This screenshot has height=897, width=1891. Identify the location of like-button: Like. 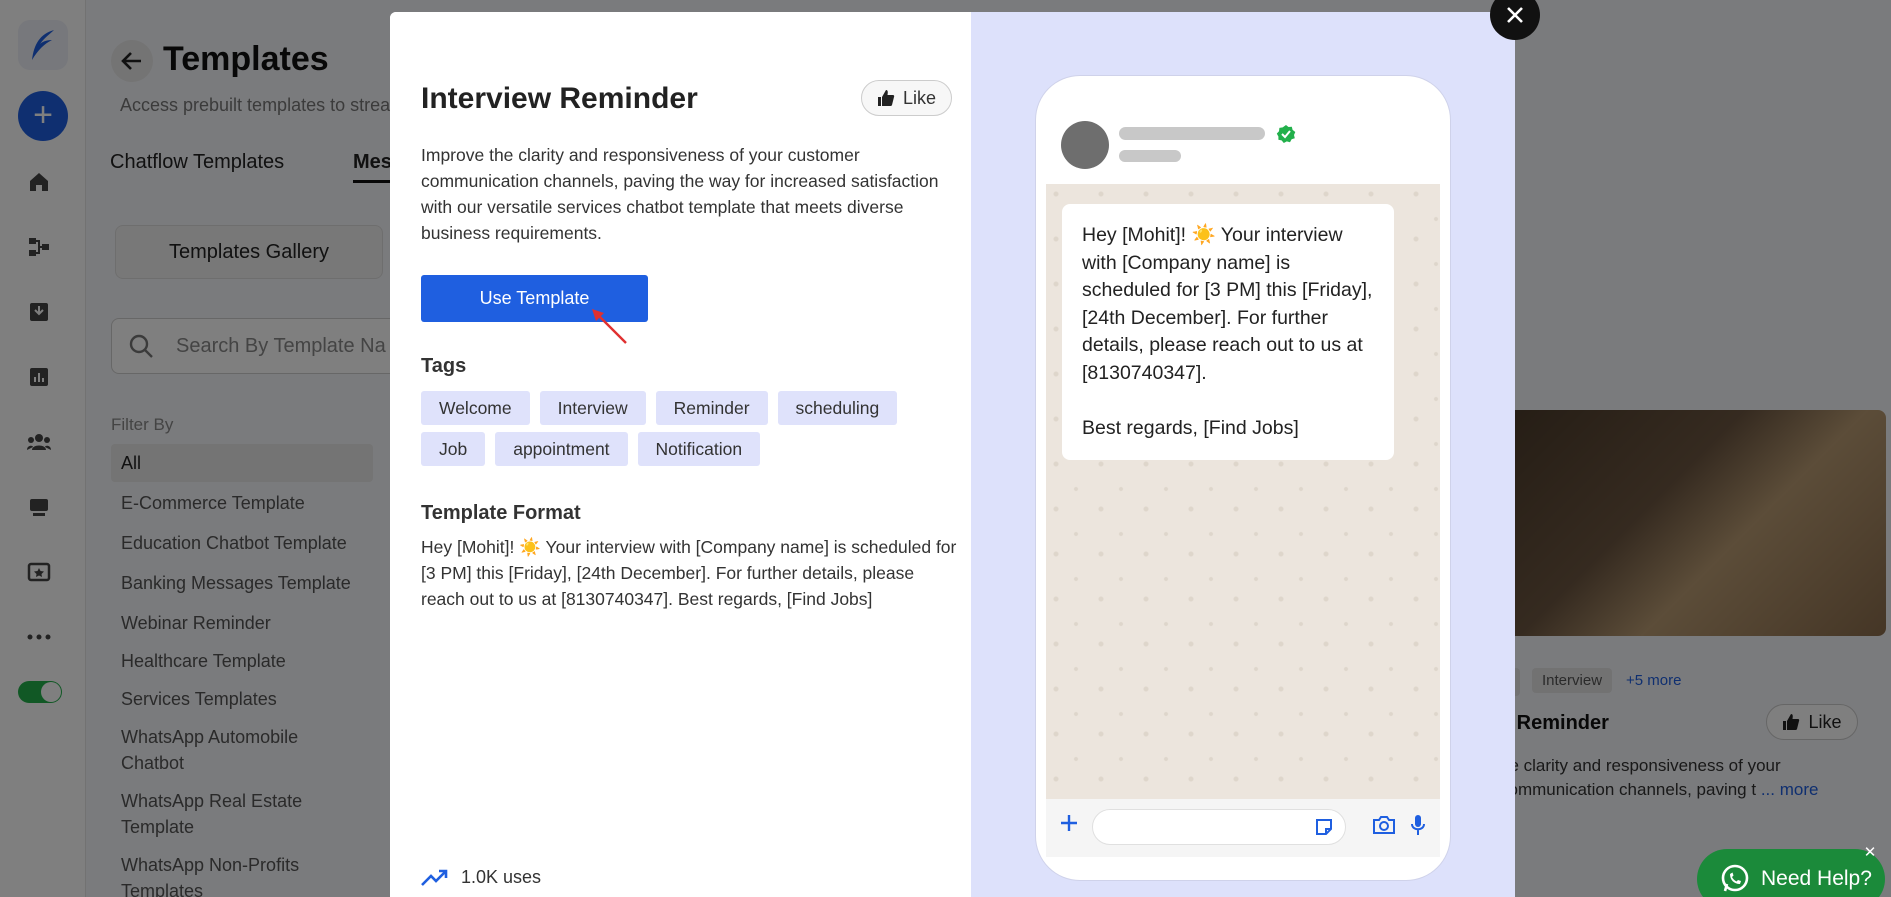
(906, 98).